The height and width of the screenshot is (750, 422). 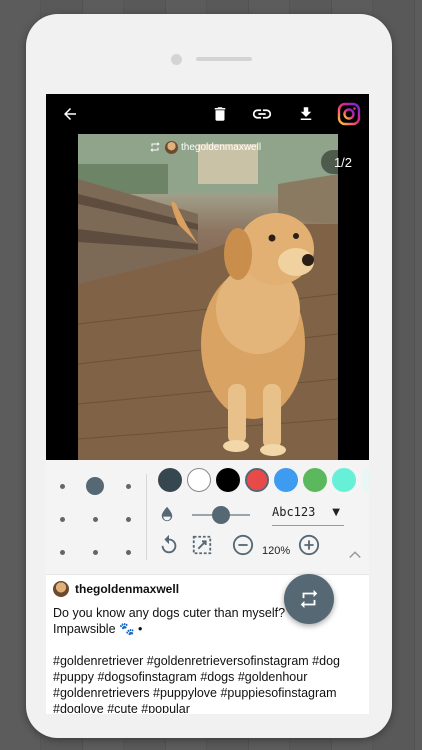 I want to click on opacity-slider-thumb, so click(x=221, y=515).